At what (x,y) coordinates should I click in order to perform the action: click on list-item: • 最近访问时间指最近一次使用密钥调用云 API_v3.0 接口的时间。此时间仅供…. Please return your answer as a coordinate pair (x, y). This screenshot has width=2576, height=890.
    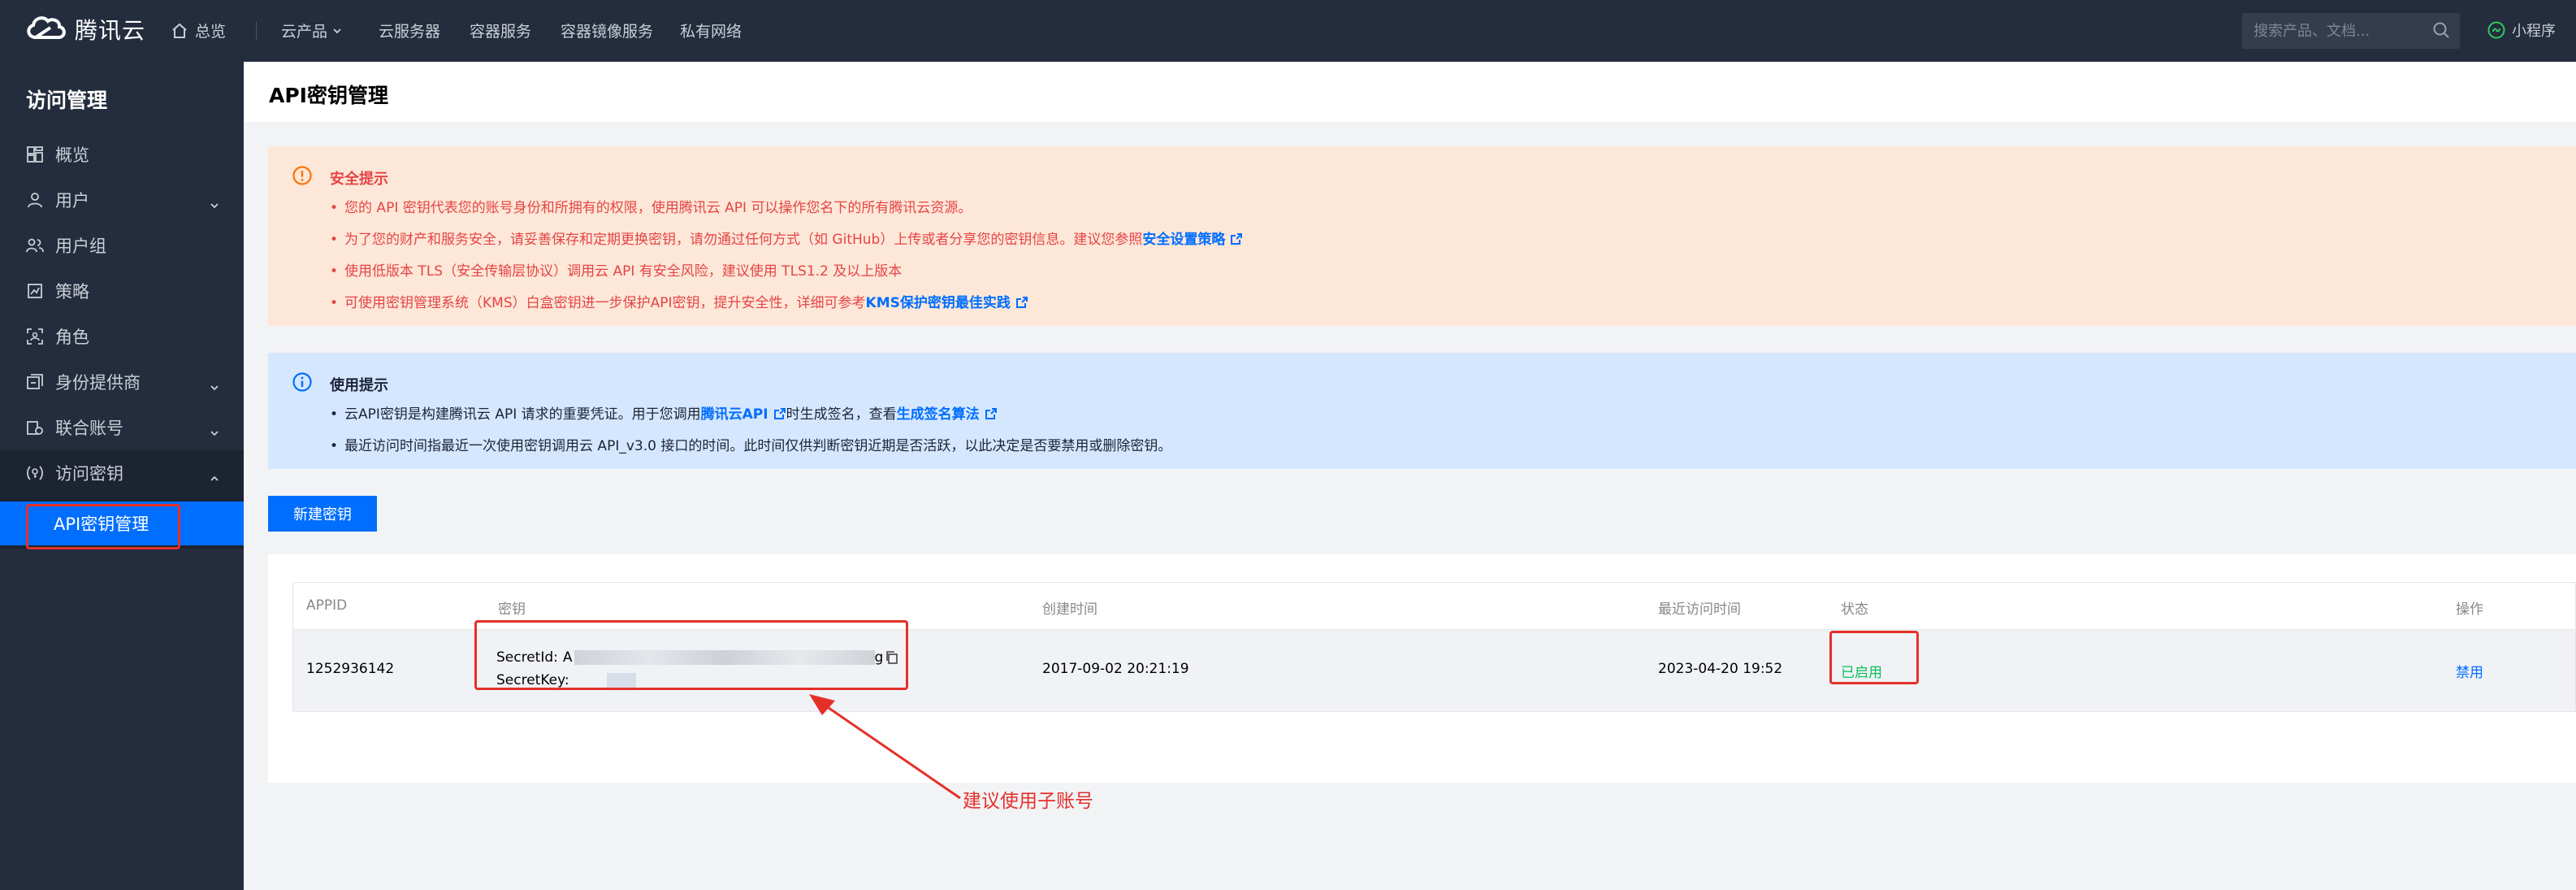
    Looking at the image, I should click on (751, 446).